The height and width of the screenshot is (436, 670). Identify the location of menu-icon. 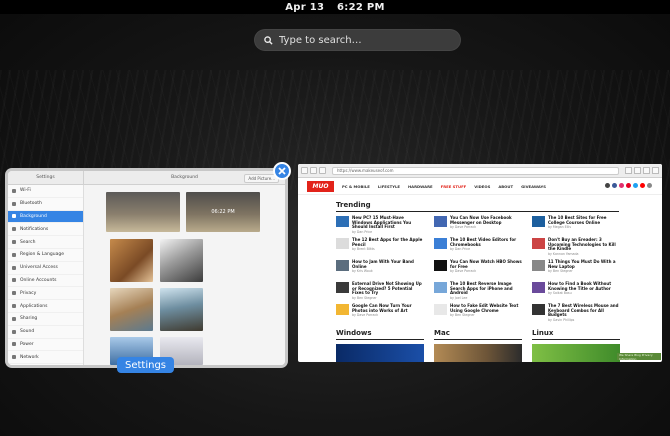
(637, 170).